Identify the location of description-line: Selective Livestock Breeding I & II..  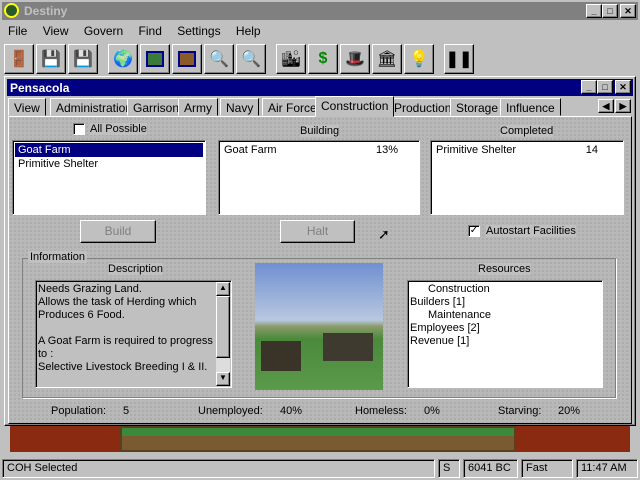
(123, 367).